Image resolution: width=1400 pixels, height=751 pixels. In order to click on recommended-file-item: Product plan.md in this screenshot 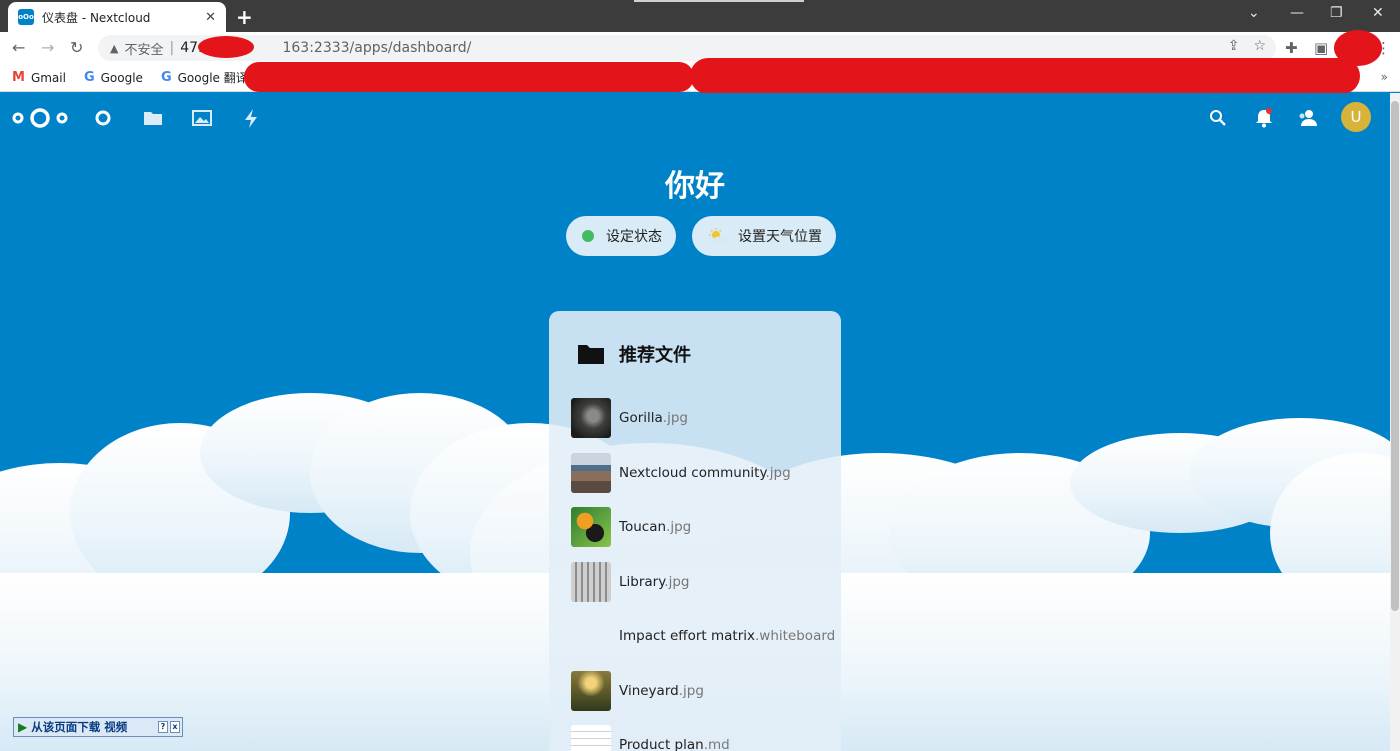, I will do `click(701, 738)`.